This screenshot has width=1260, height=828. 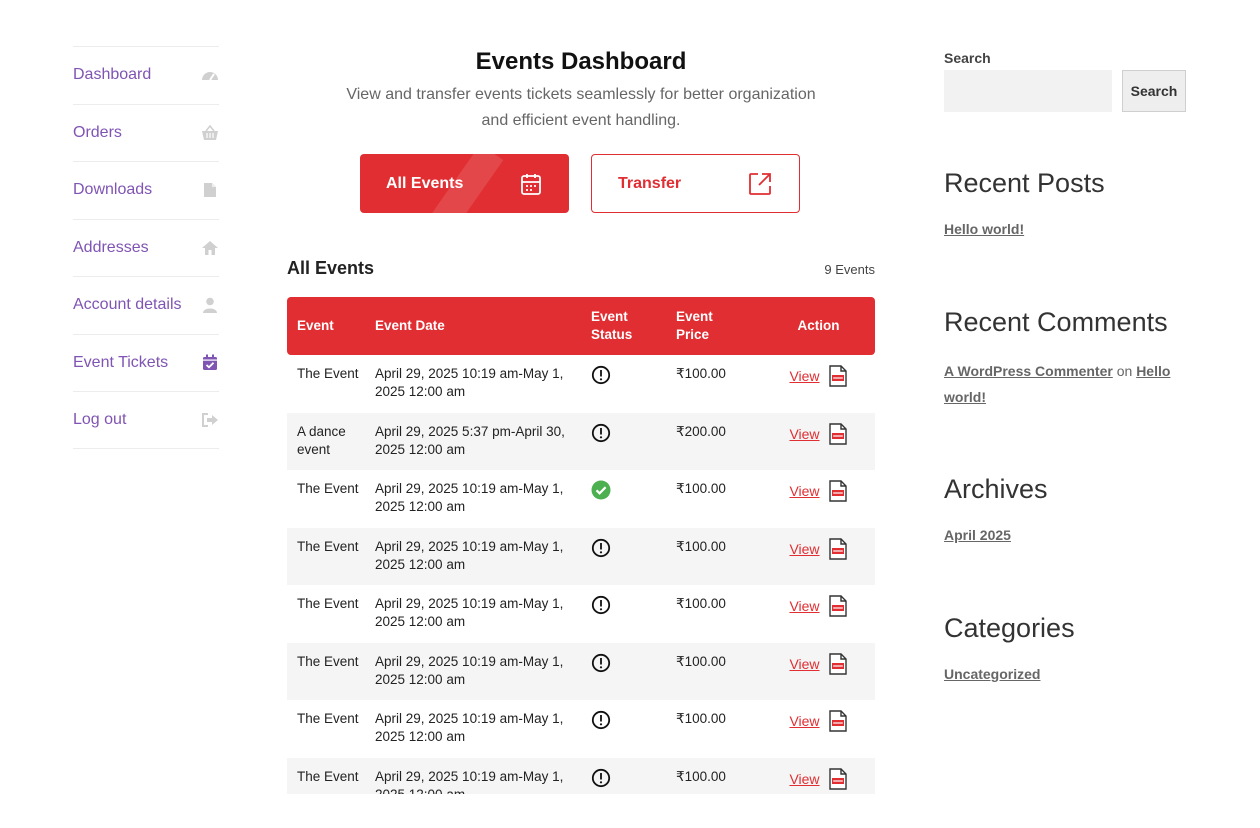 I want to click on all-events-button: All Events, so click(x=464, y=183).